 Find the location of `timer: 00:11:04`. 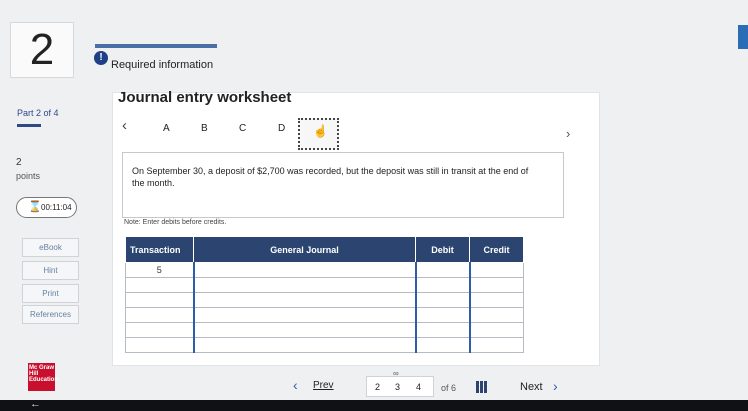

timer: 00:11:04 is located at coordinates (46, 207).